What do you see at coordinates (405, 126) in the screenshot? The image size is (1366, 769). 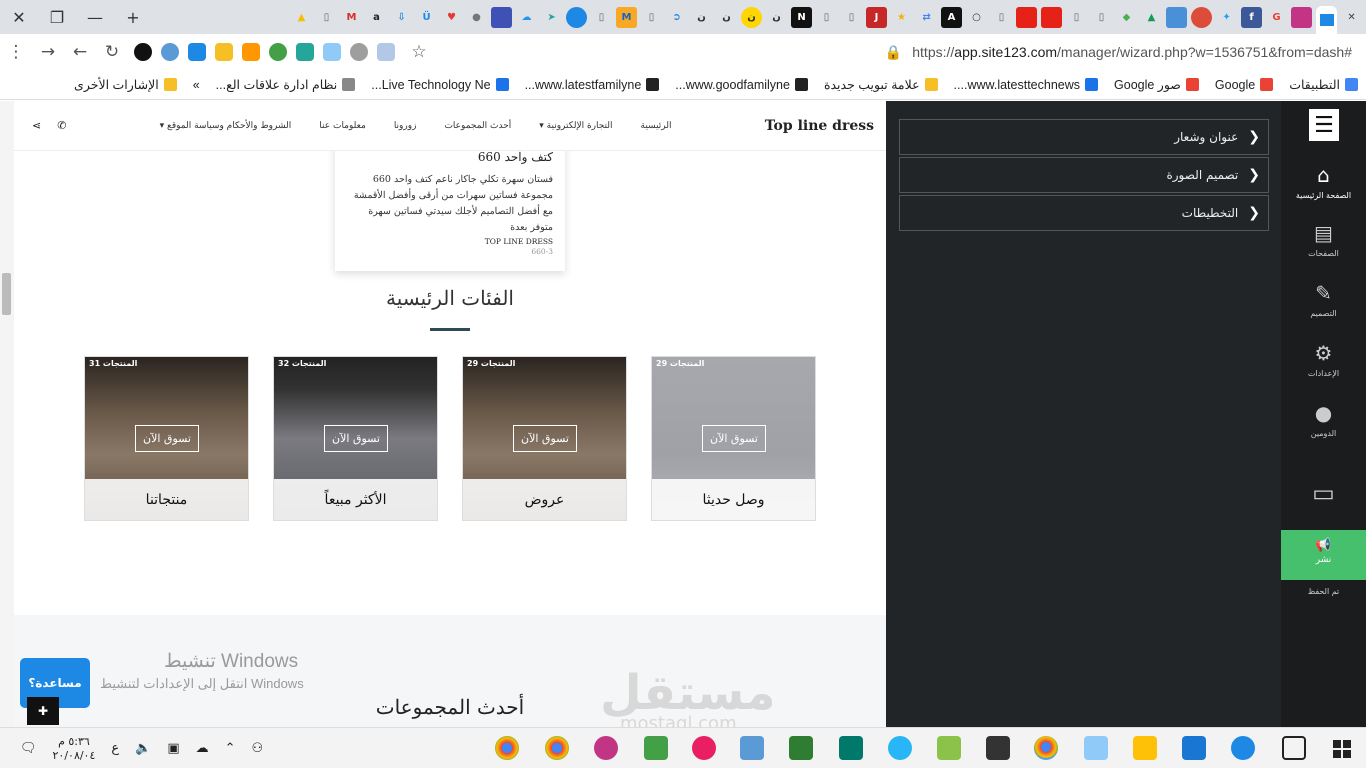 I see `nav-visit: زورونا` at bounding box center [405, 126].